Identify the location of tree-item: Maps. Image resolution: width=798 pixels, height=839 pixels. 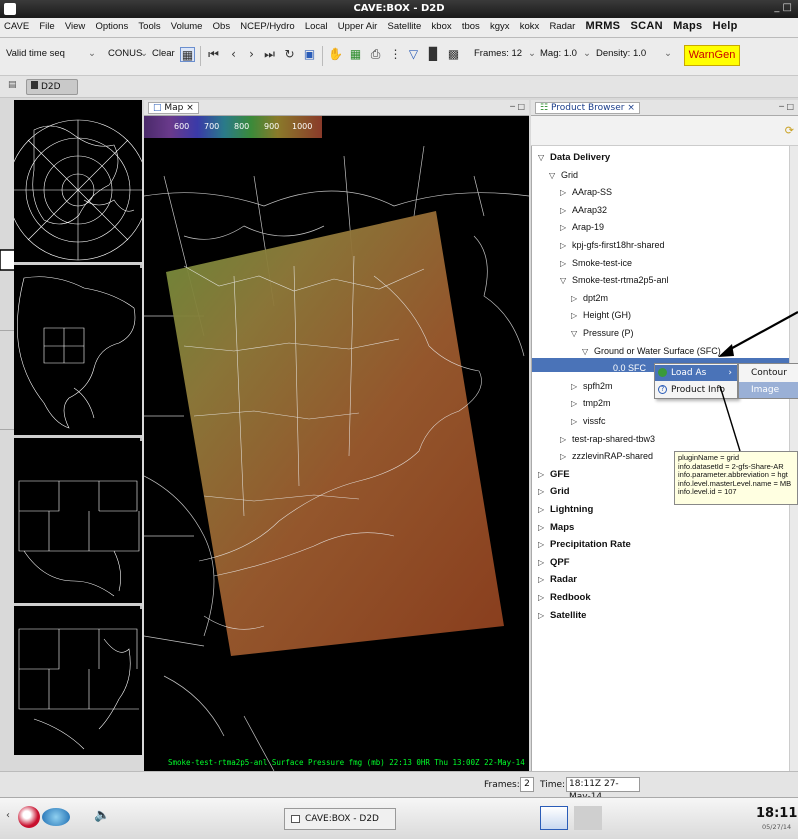
(562, 527).